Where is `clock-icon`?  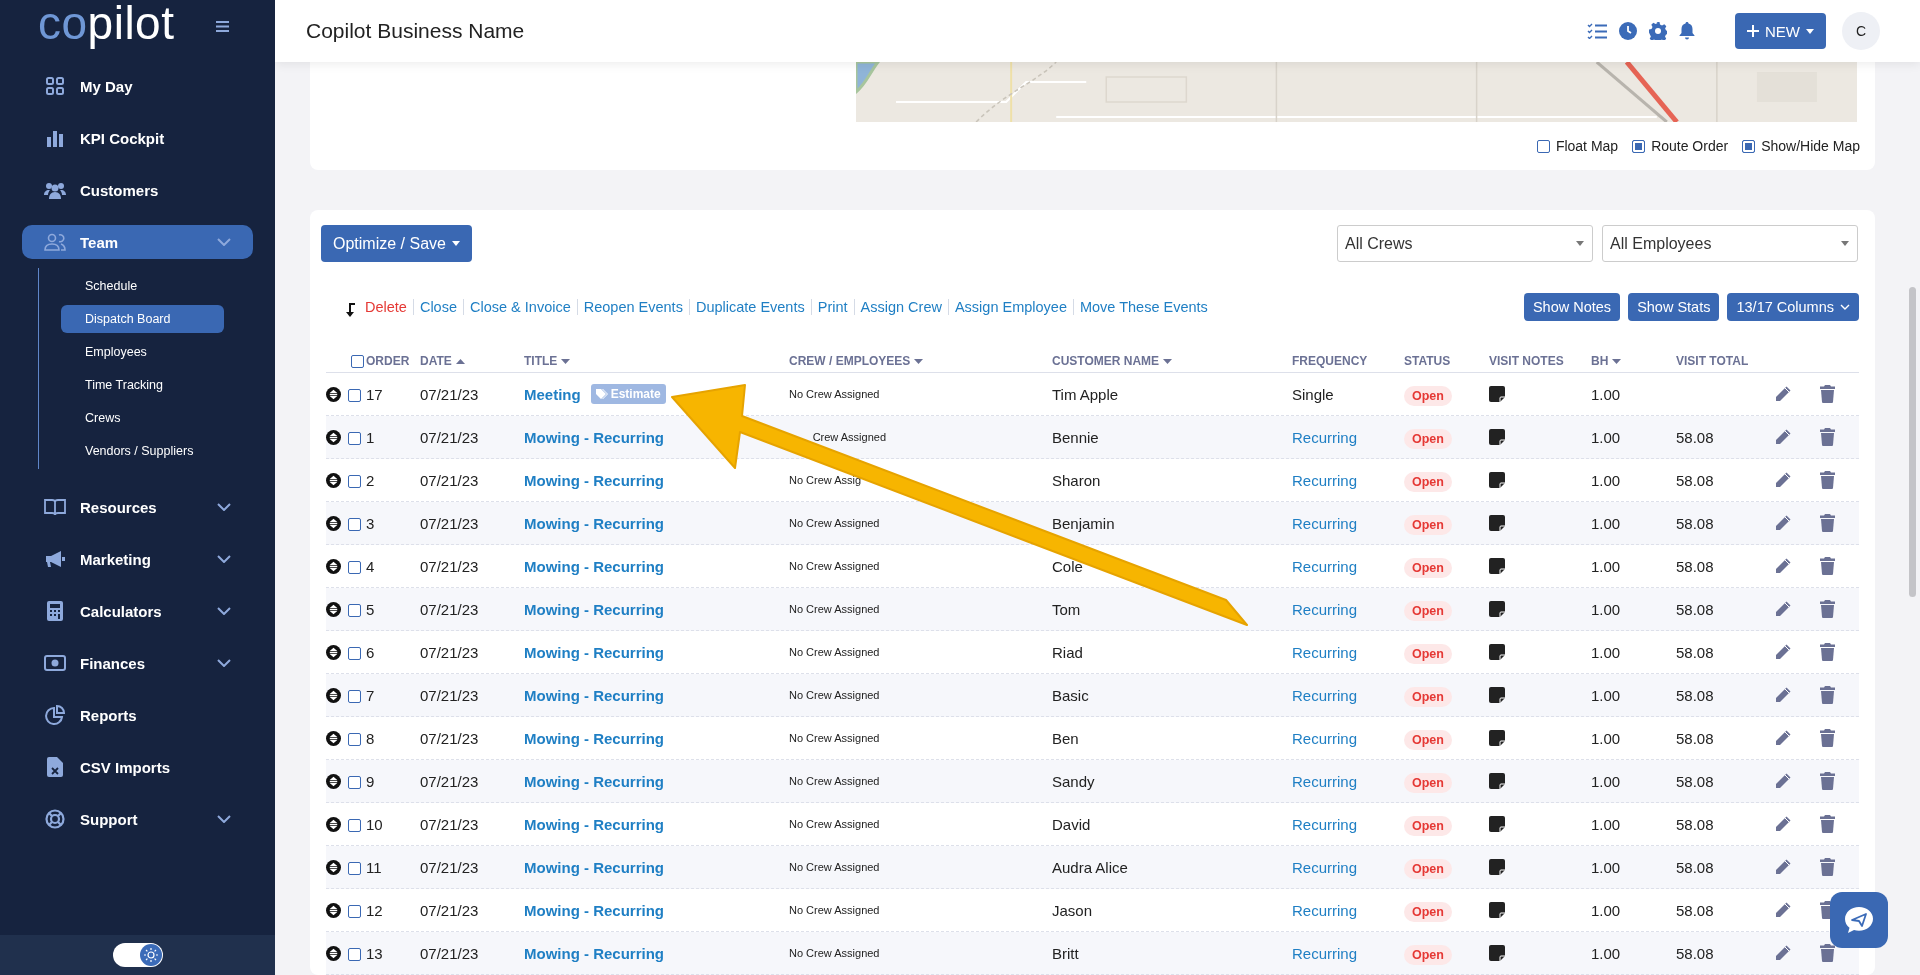 clock-icon is located at coordinates (1628, 31).